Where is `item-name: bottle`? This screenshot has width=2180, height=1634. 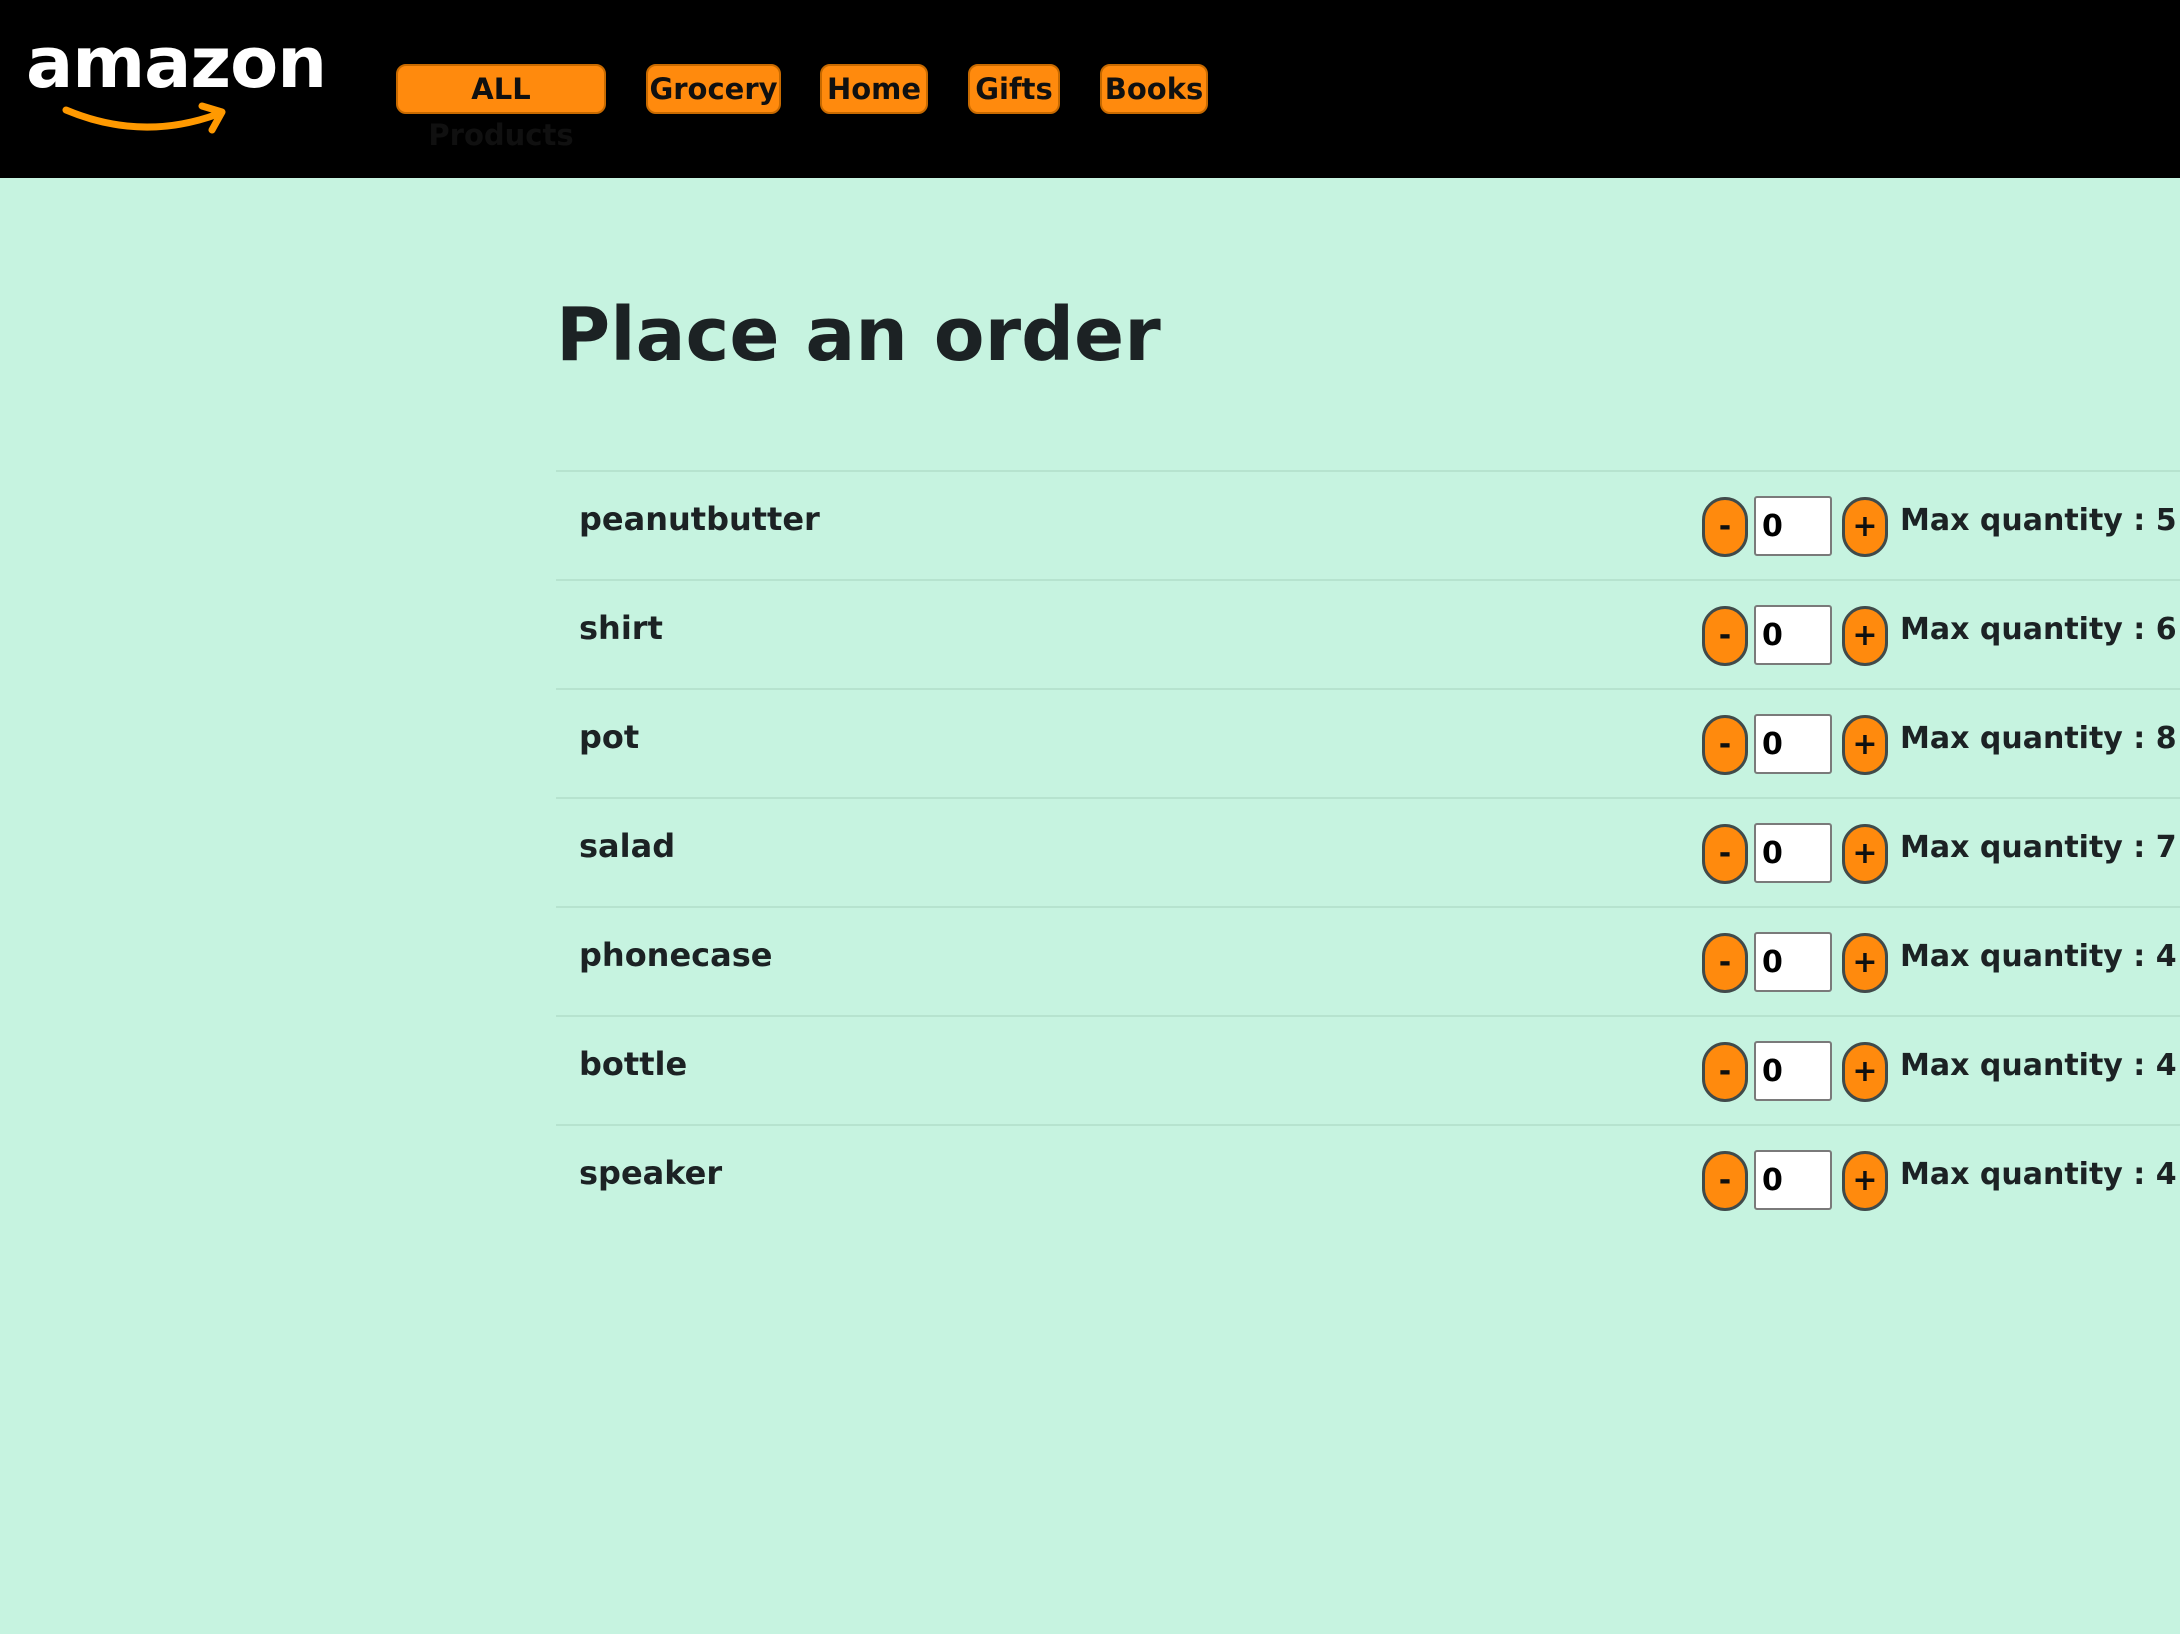
item-name: bottle is located at coordinates (633, 1064).